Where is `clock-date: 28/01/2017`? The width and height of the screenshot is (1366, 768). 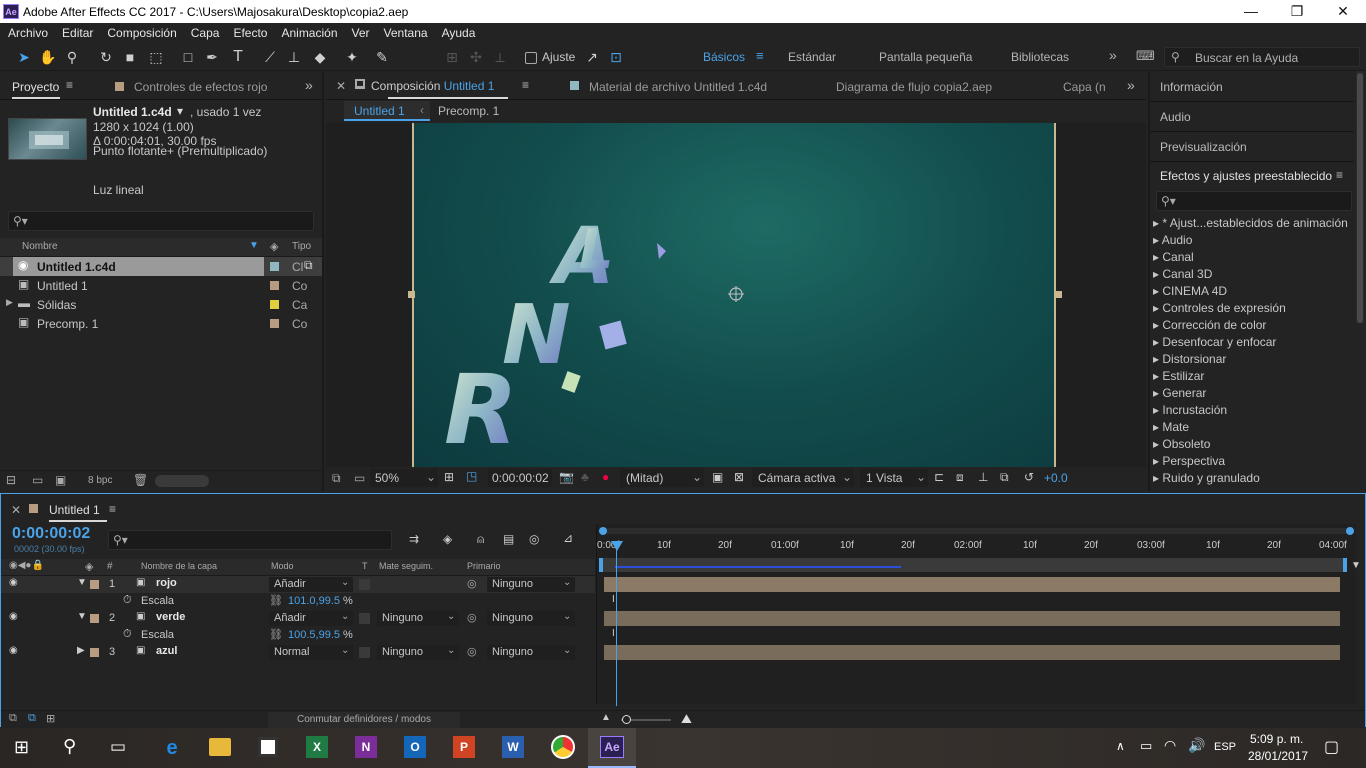
clock-date: 28/01/2017 is located at coordinates (1278, 756).